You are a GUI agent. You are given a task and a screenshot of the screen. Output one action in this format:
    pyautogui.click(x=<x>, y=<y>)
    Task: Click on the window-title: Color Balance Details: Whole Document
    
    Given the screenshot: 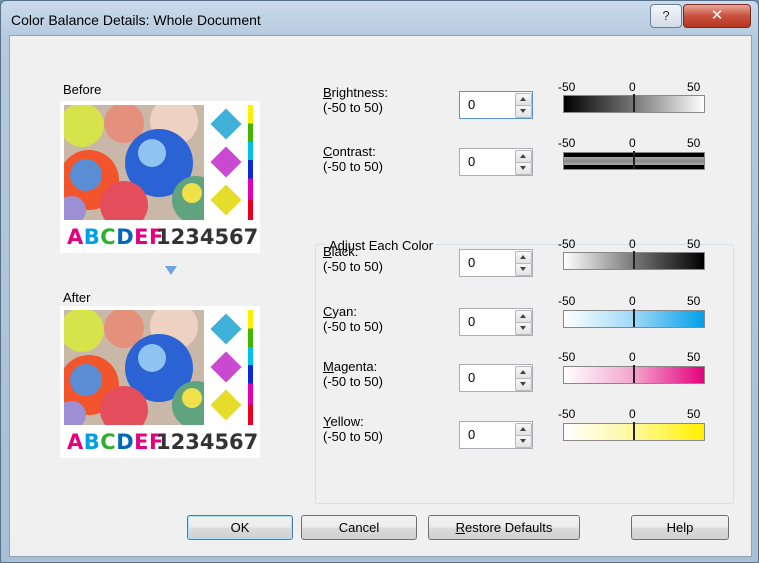 What is the action you would take?
    pyautogui.click(x=136, y=20)
    